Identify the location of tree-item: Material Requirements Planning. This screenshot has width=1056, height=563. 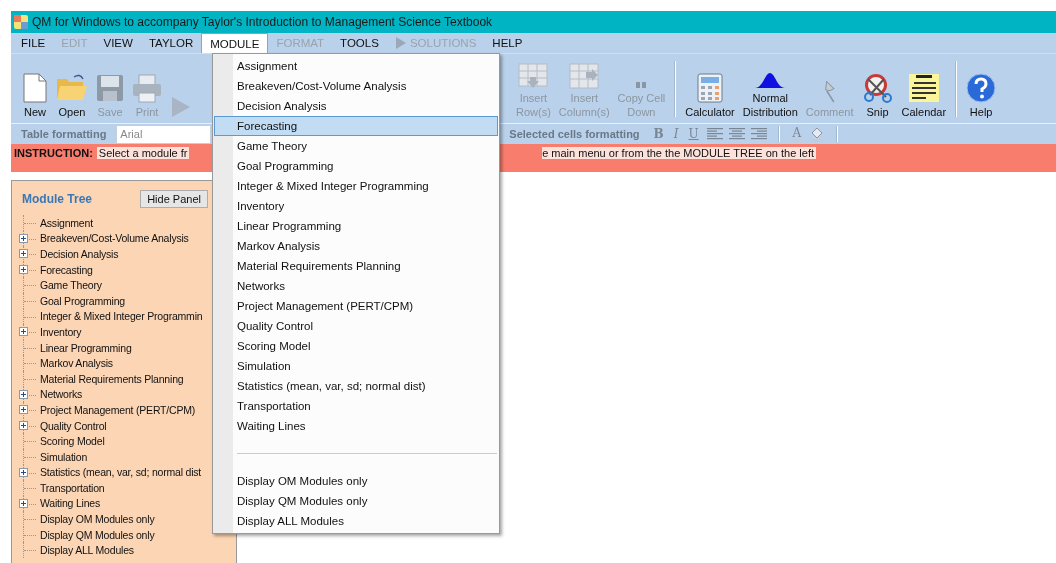
(112, 378).